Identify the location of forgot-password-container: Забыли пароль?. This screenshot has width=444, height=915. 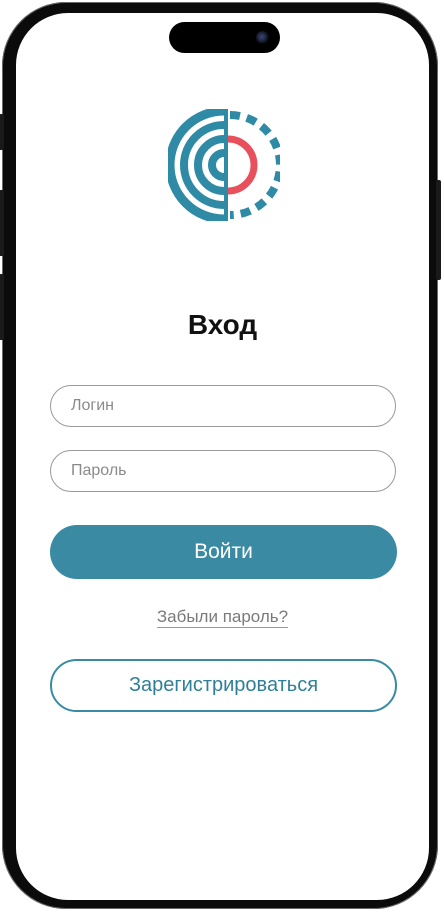
(222, 617).